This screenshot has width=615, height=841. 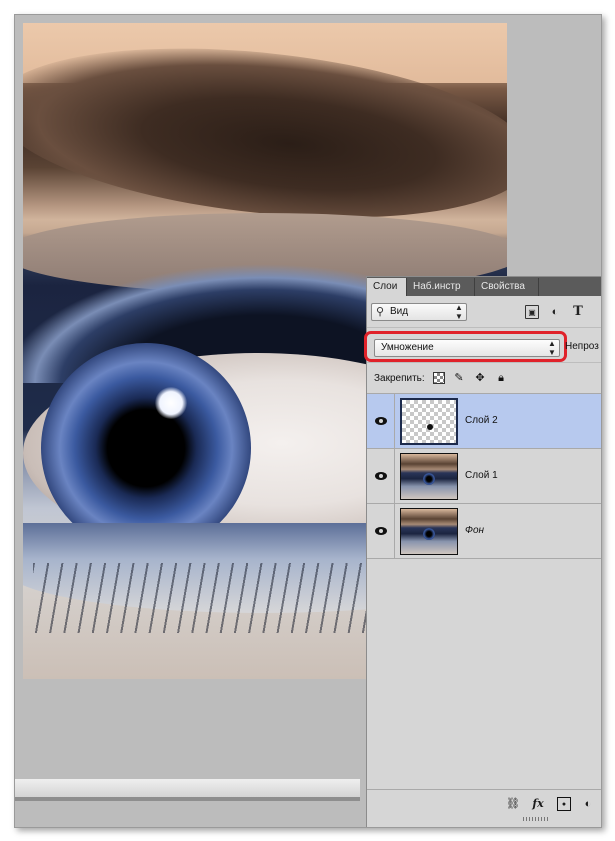 What do you see at coordinates (578, 312) in the screenshot?
I see `type-filter-icon: T` at bounding box center [578, 312].